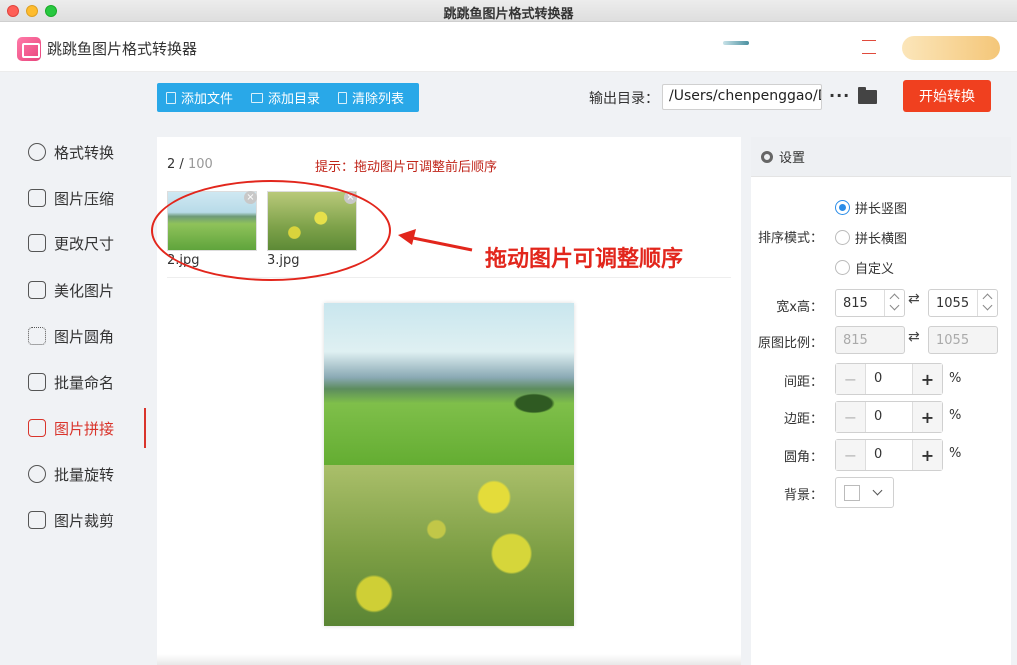  I want to click on chevron-down-icon, so click(877, 490).